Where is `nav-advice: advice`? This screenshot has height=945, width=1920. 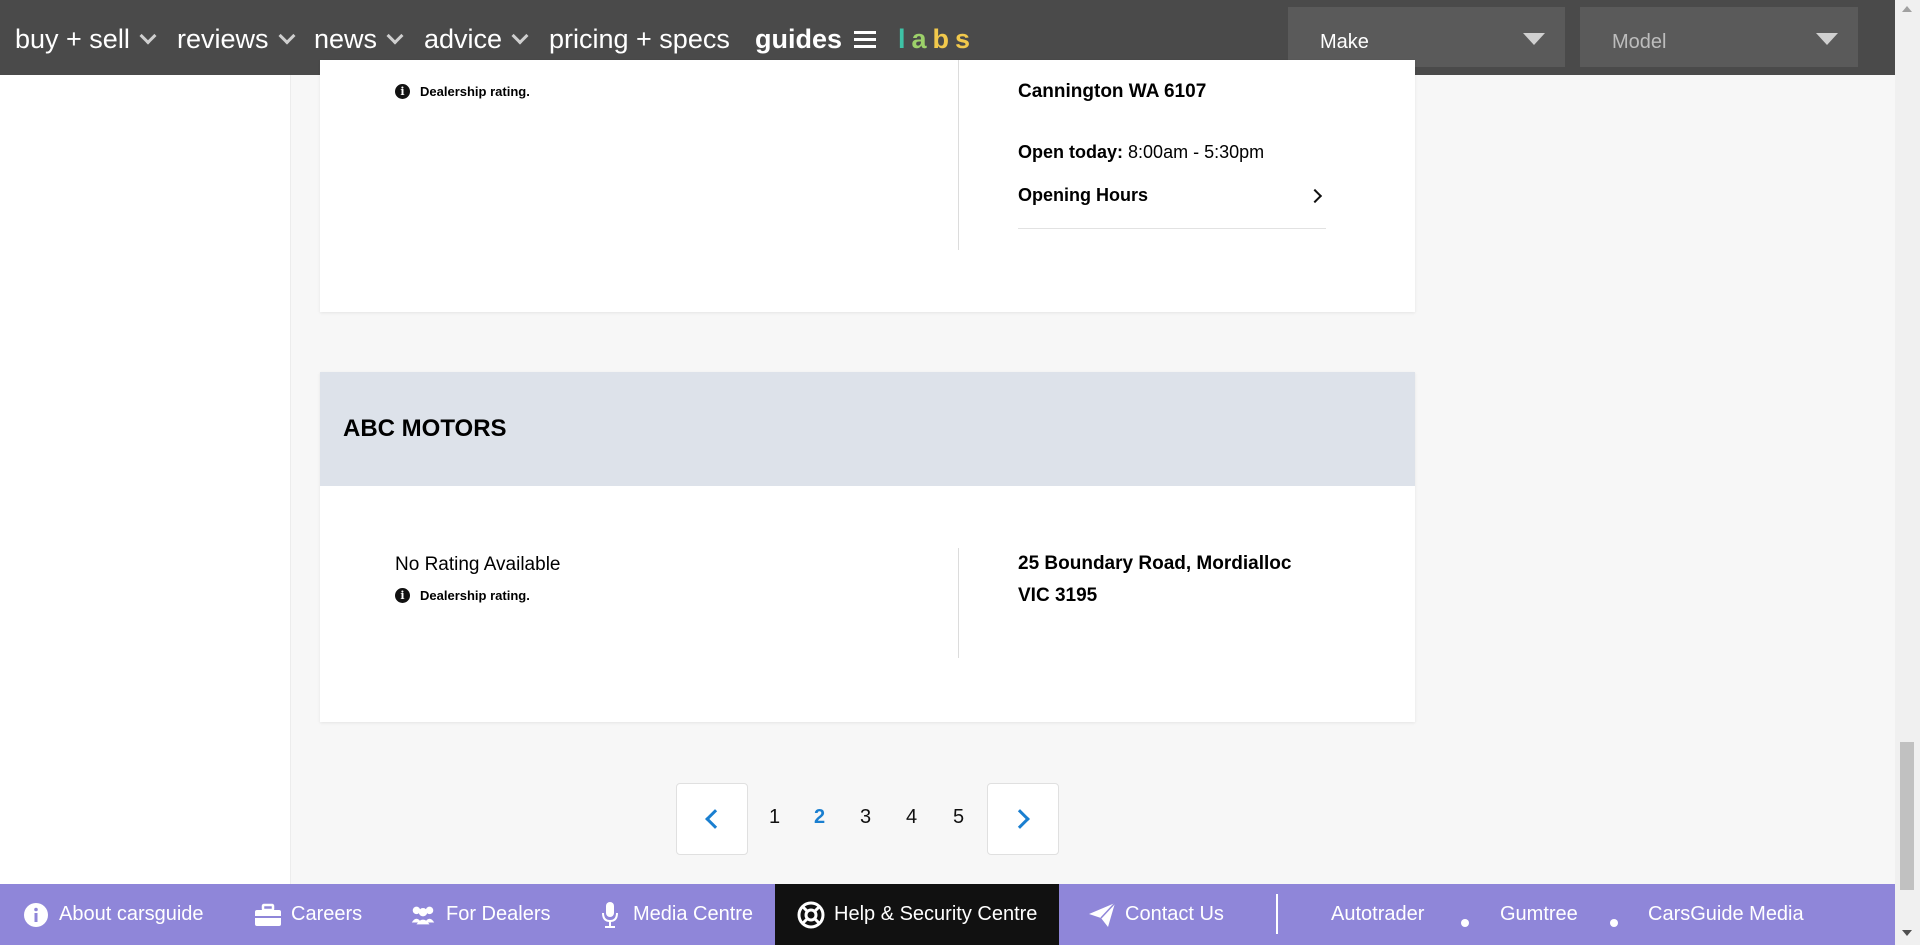
nav-advice: advice is located at coordinates (476, 39).